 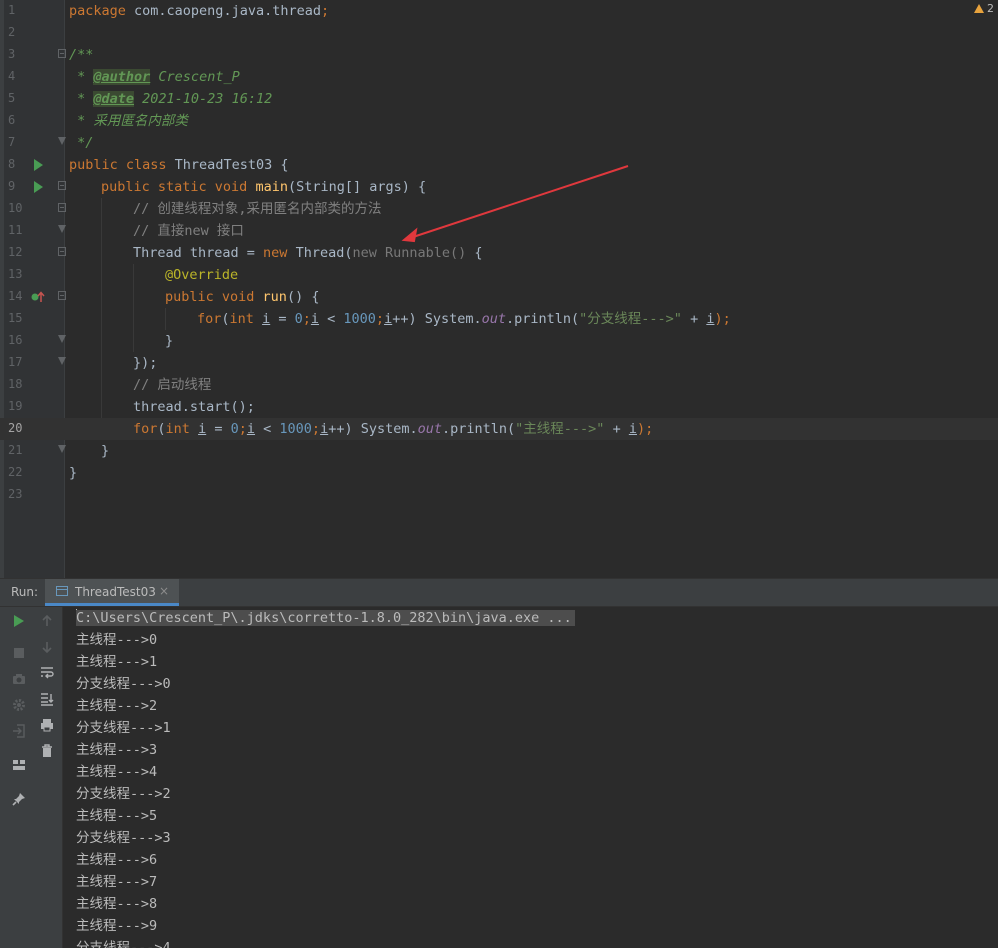 I want to click on tab-label: ThreadTest03, so click(x=115, y=592).